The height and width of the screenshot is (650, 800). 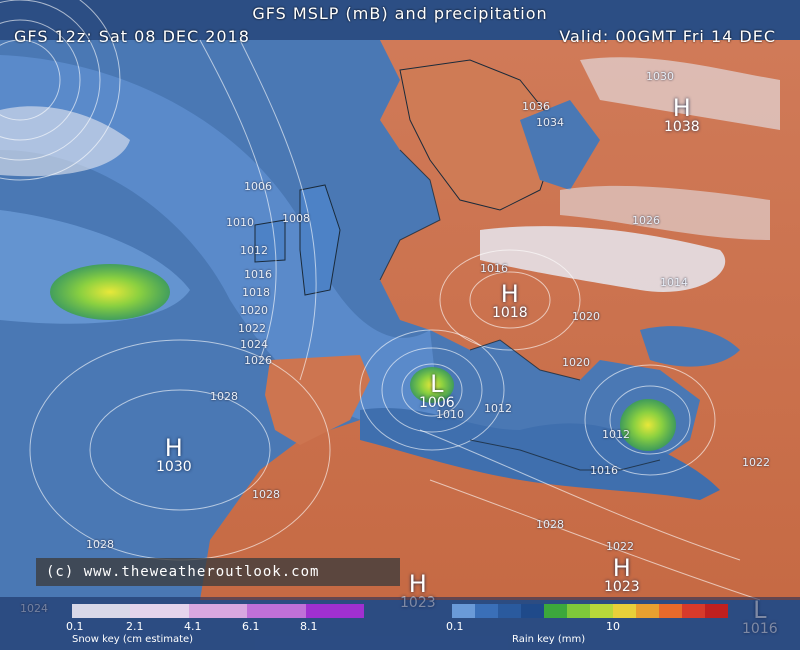 What do you see at coordinates (613, 626) in the screenshot?
I see `rain-tick: 10` at bounding box center [613, 626].